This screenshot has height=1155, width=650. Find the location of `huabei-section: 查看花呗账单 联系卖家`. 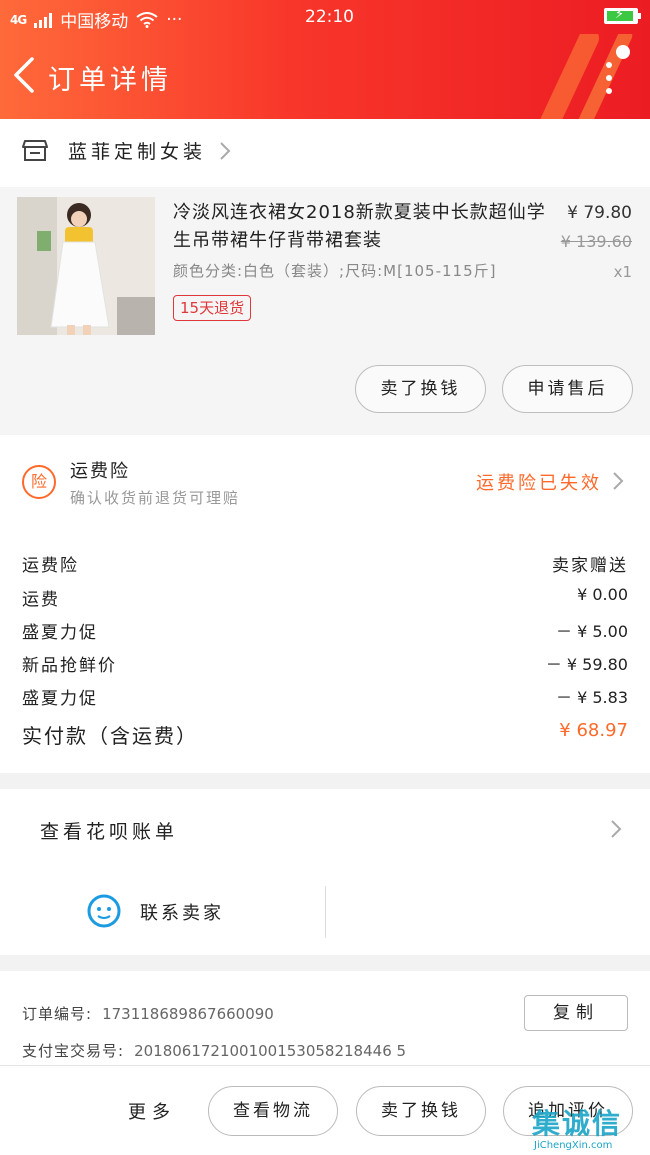

huabei-section: 查看花呗账单 联系卖家 is located at coordinates (325, 872).